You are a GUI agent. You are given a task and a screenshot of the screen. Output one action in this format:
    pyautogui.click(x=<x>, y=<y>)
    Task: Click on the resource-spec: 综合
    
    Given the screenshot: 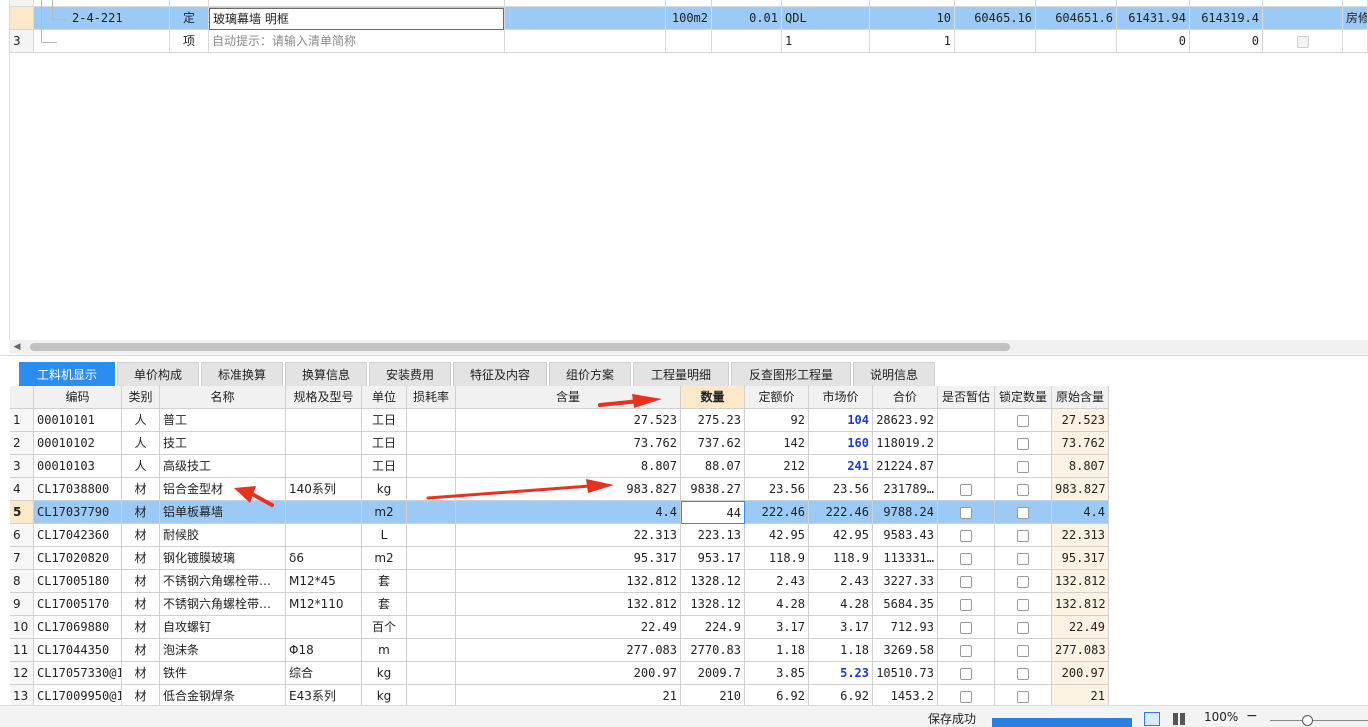 What is the action you would take?
    pyautogui.click(x=324, y=673)
    